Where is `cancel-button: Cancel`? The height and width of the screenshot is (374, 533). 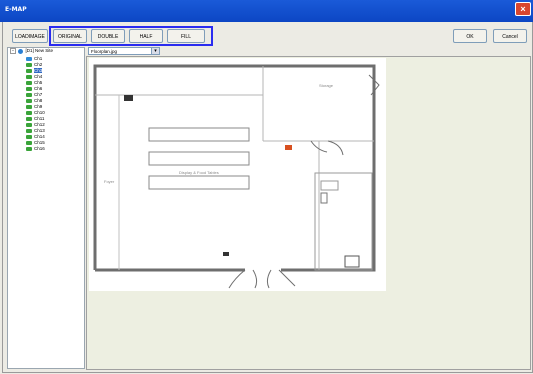 cancel-button: Cancel is located at coordinates (510, 36).